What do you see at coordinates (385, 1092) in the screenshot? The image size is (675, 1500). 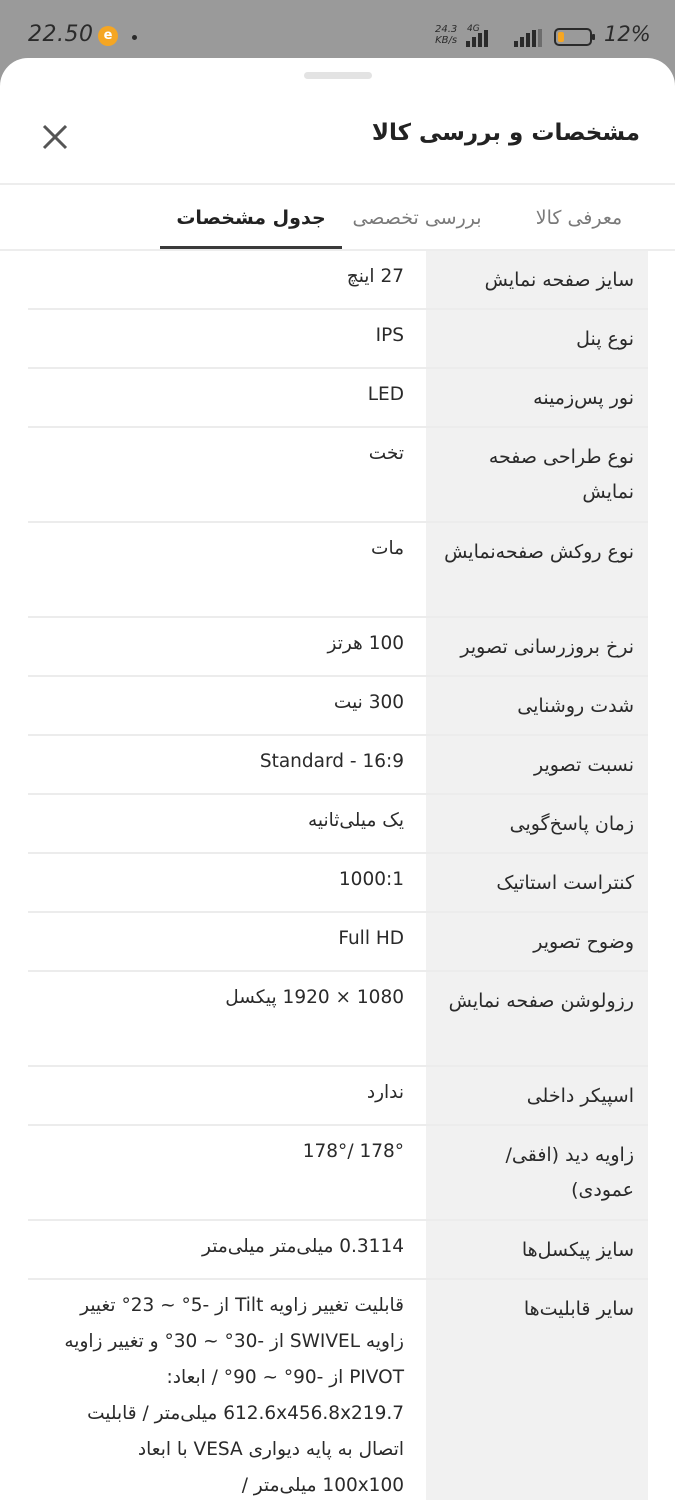 I see `spec-value: ندارد` at bounding box center [385, 1092].